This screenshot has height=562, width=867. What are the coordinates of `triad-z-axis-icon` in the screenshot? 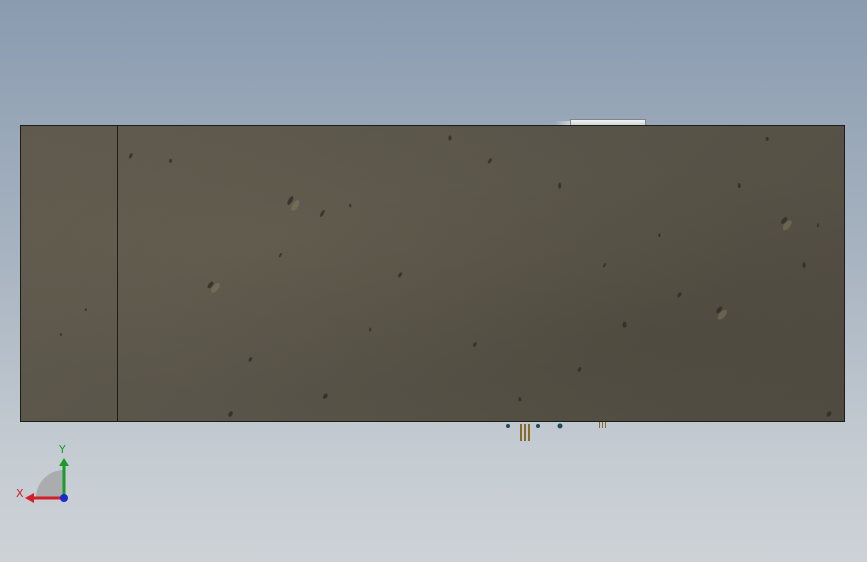 It's located at (64, 498).